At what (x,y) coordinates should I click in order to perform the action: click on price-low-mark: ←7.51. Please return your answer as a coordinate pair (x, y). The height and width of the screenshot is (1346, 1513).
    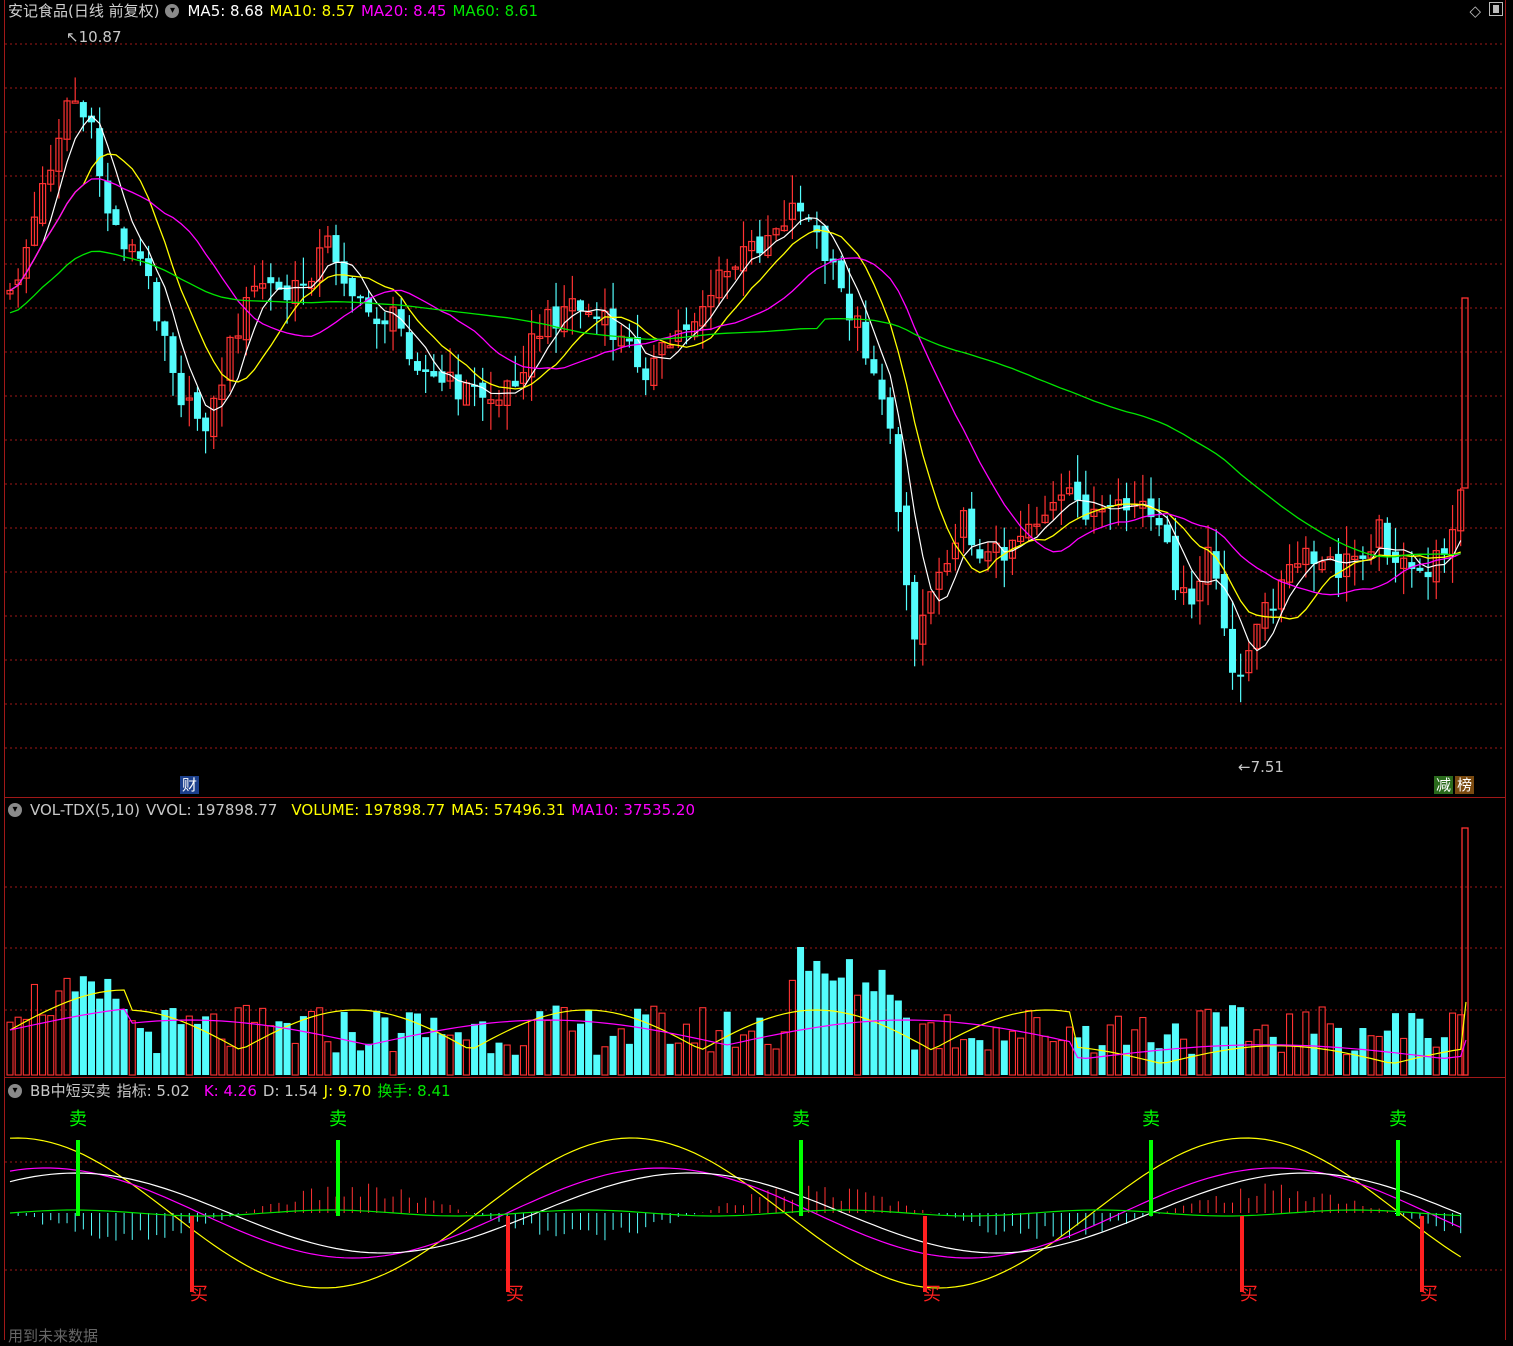
    Looking at the image, I should click on (1261, 767).